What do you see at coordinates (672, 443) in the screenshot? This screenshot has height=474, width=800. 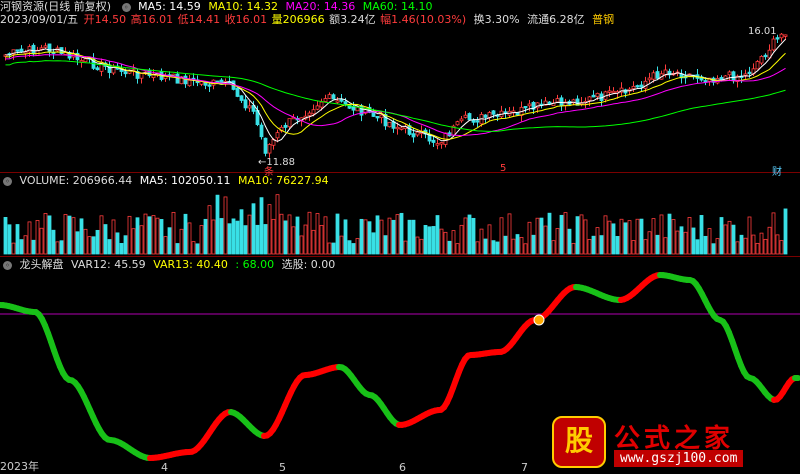 I see `watermark: 股 公式之家 www.gszj100.com` at bounding box center [672, 443].